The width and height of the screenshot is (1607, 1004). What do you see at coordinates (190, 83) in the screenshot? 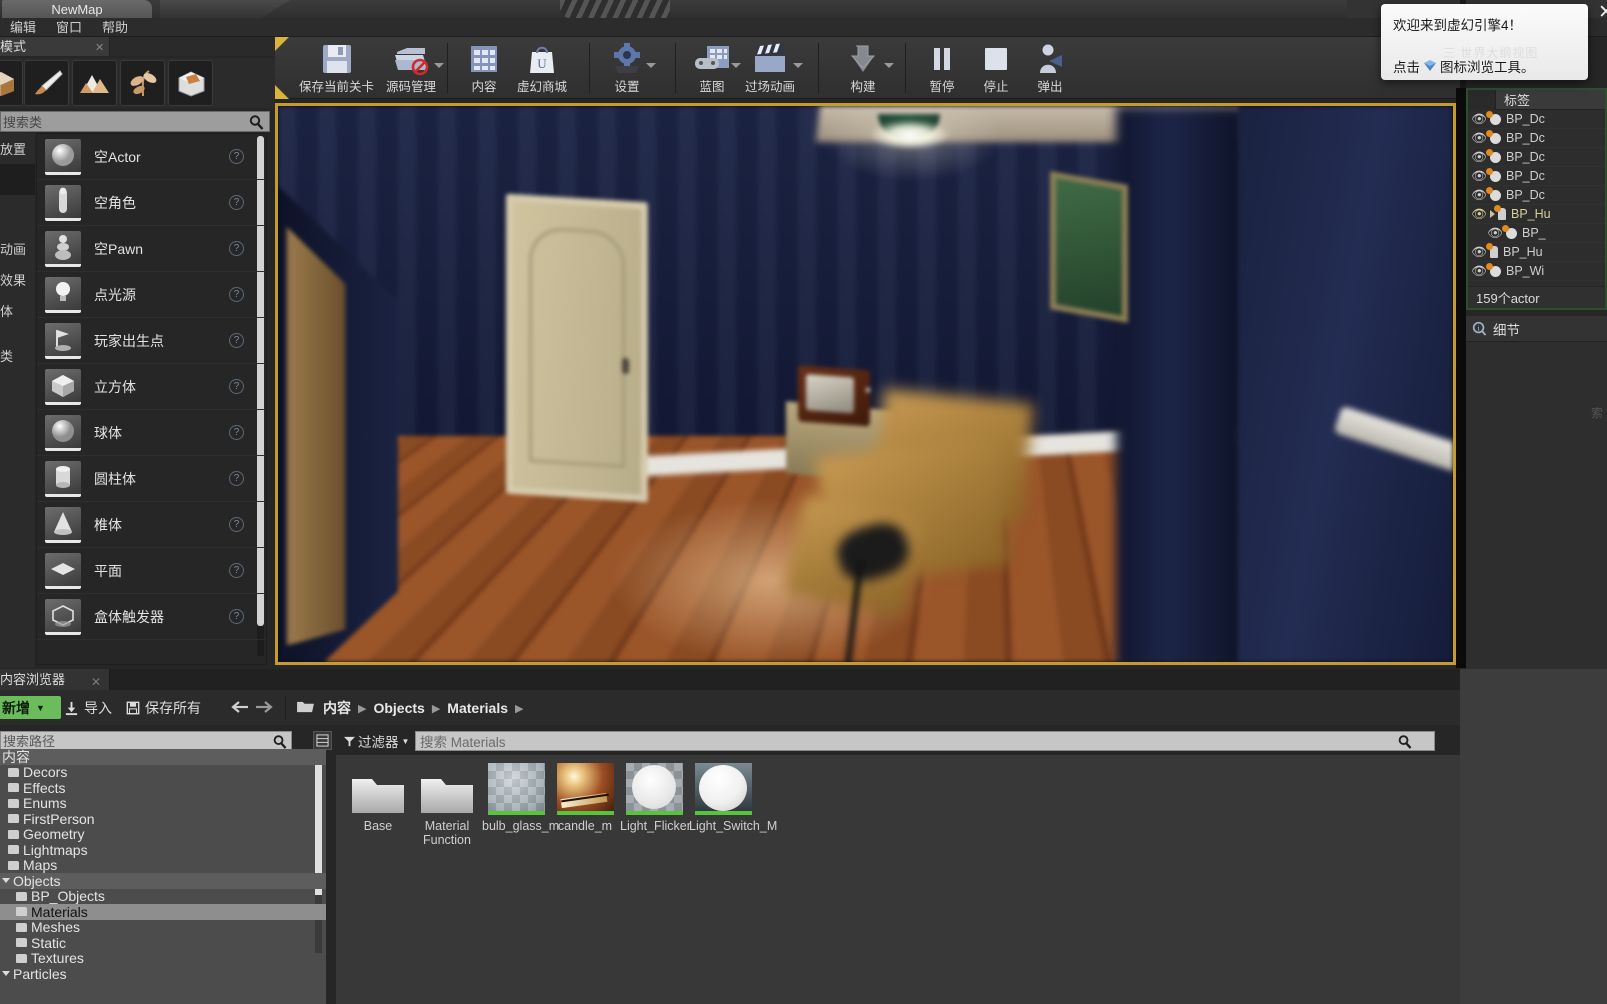
I see `mode-button-geometry` at bounding box center [190, 83].